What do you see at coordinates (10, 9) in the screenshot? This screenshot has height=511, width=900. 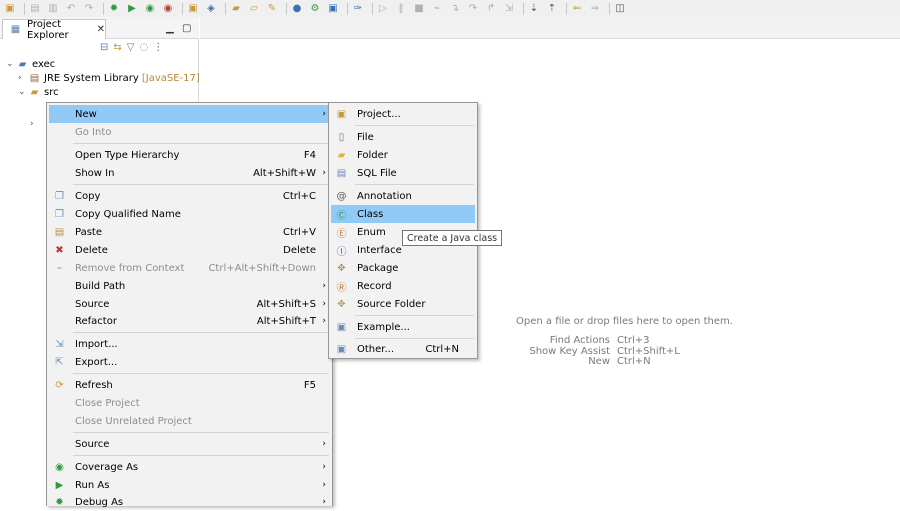 I see `new-file-icon: ▣` at bounding box center [10, 9].